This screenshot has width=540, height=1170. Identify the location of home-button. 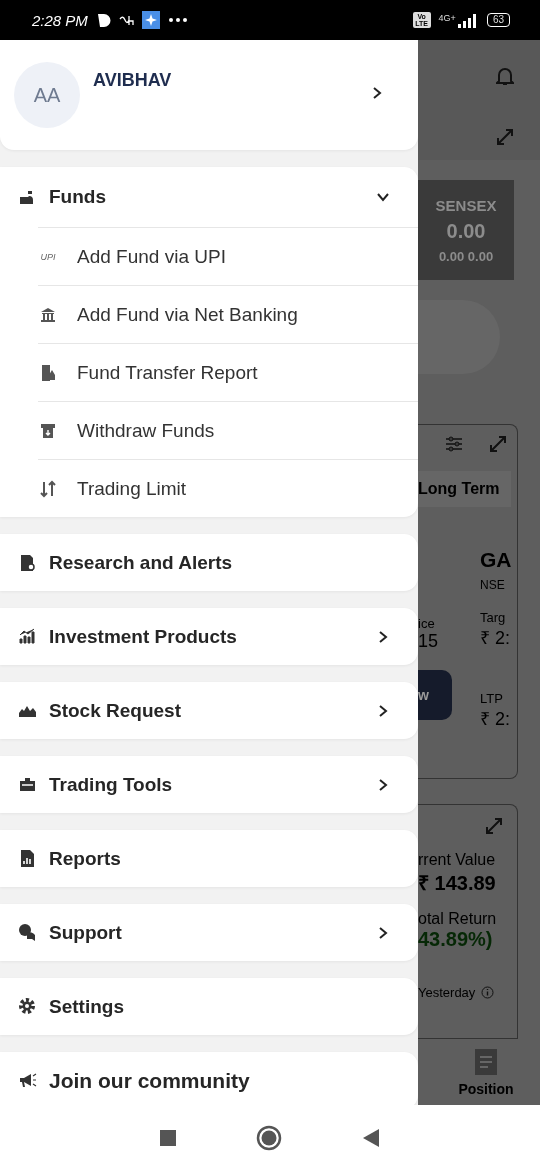
(269, 1137).